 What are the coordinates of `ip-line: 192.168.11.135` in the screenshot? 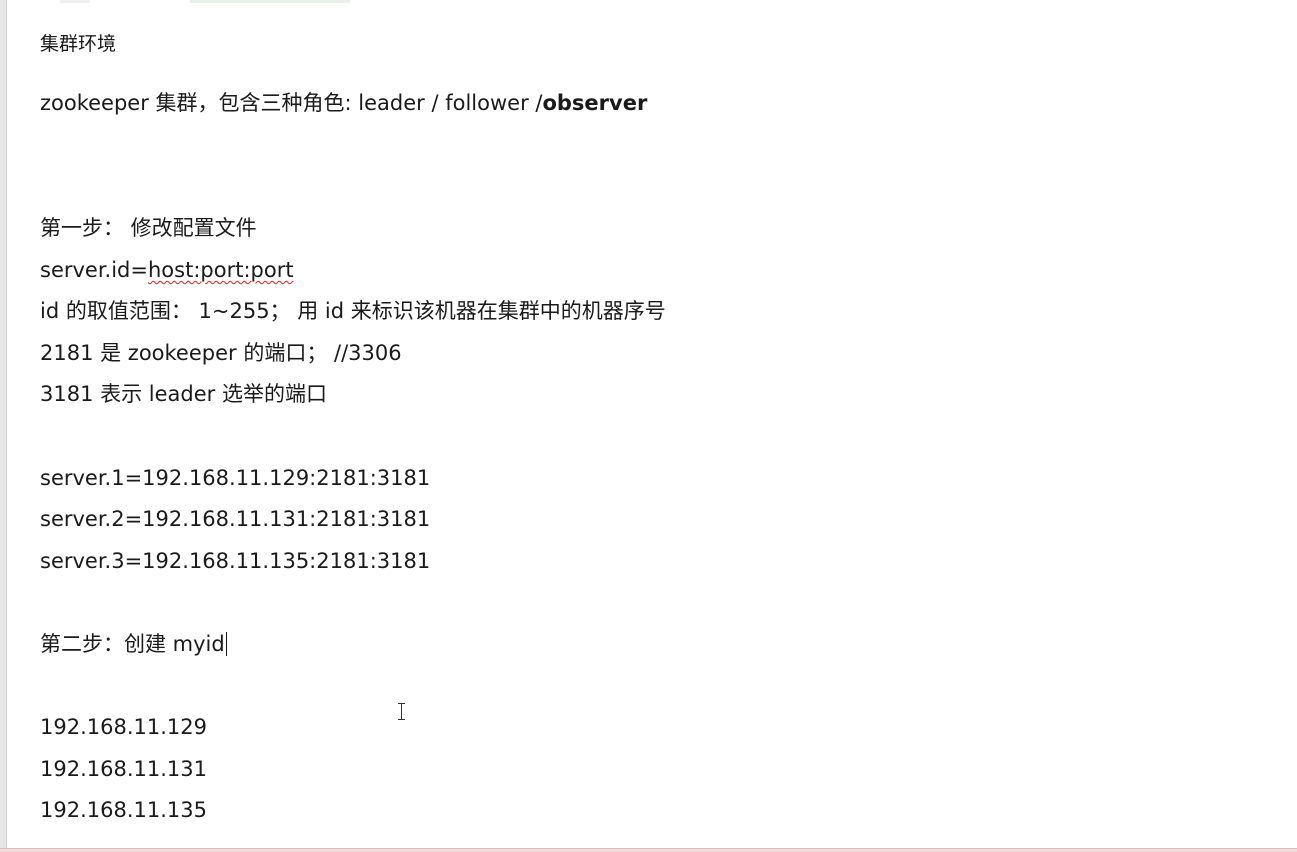 It's located at (123, 810).